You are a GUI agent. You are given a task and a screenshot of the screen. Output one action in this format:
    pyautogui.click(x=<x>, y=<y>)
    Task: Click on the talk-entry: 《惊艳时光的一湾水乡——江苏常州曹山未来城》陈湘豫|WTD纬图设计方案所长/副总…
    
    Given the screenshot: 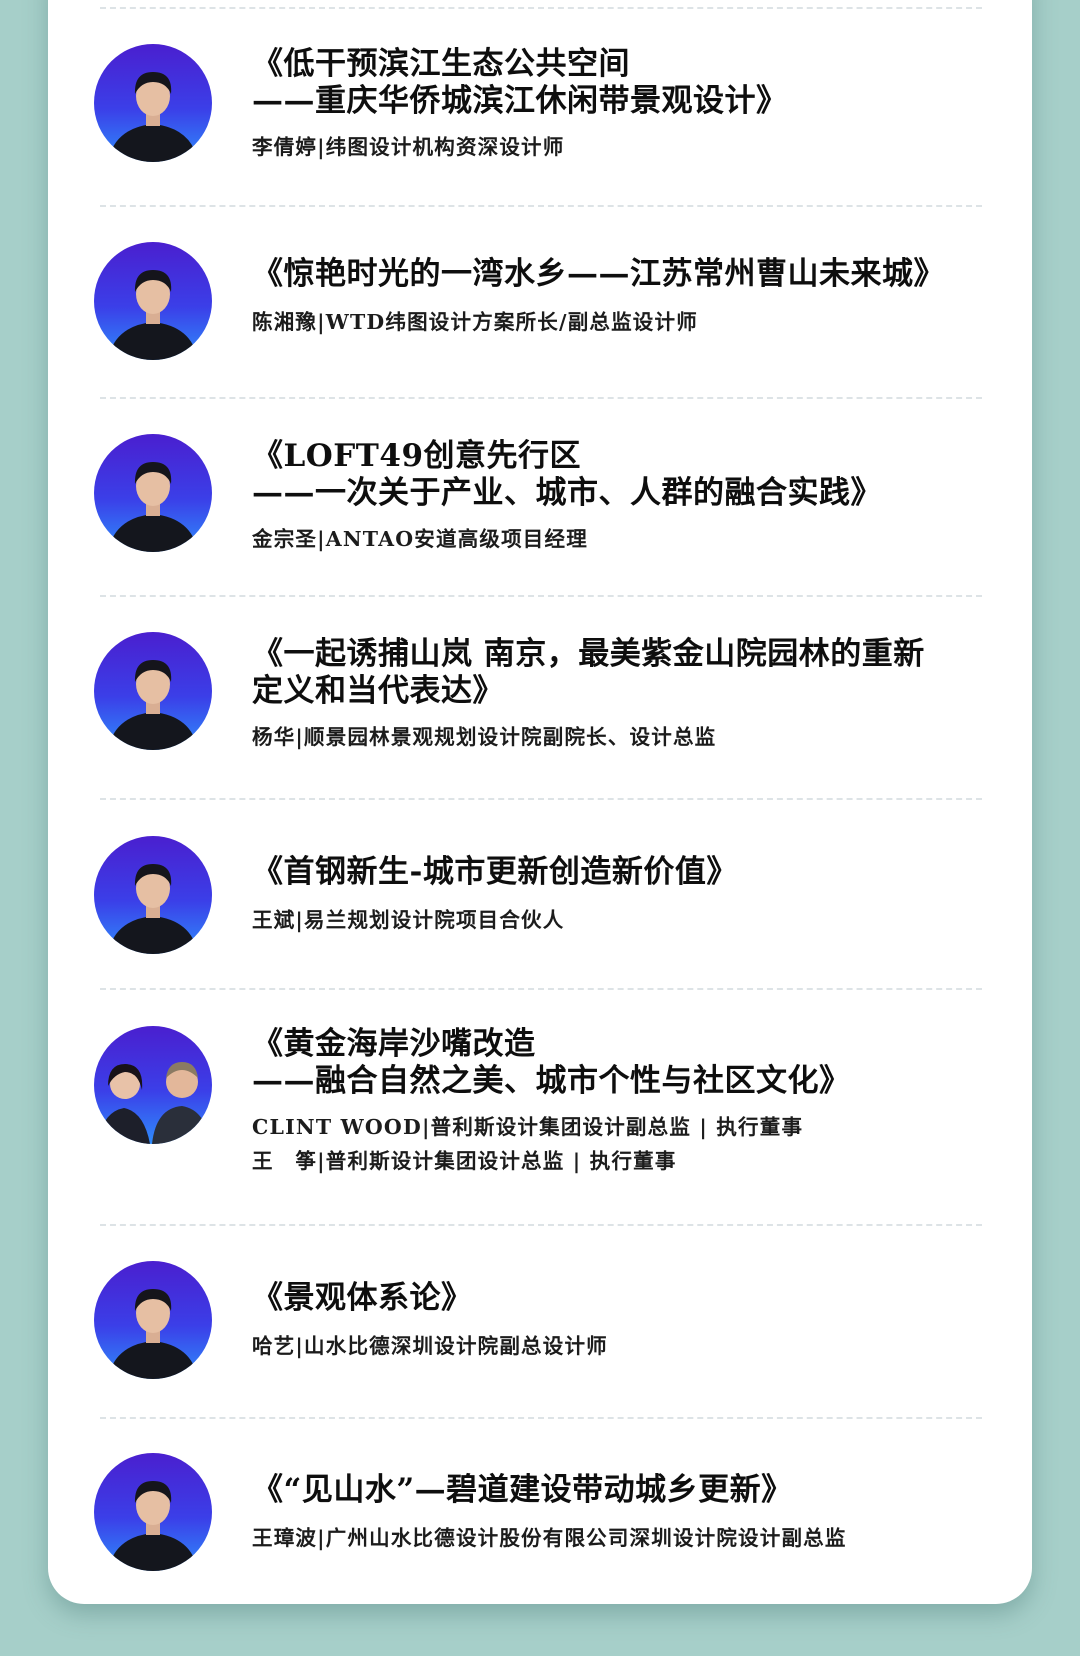 What is the action you would take?
    pyautogui.click(x=612, y=297)
    